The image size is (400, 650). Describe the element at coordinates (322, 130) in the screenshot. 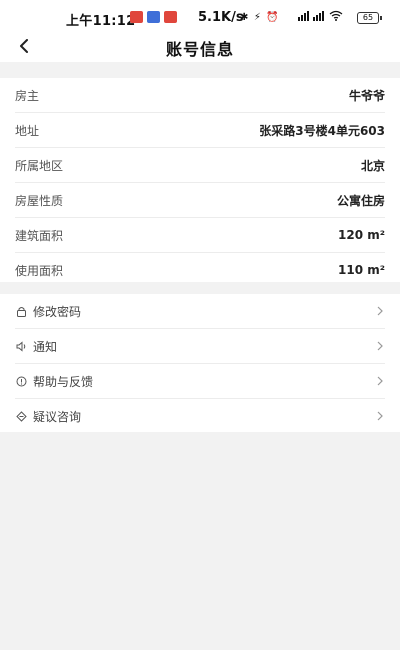

I see `info-value: 张采路3号楼4单元603` at that location.